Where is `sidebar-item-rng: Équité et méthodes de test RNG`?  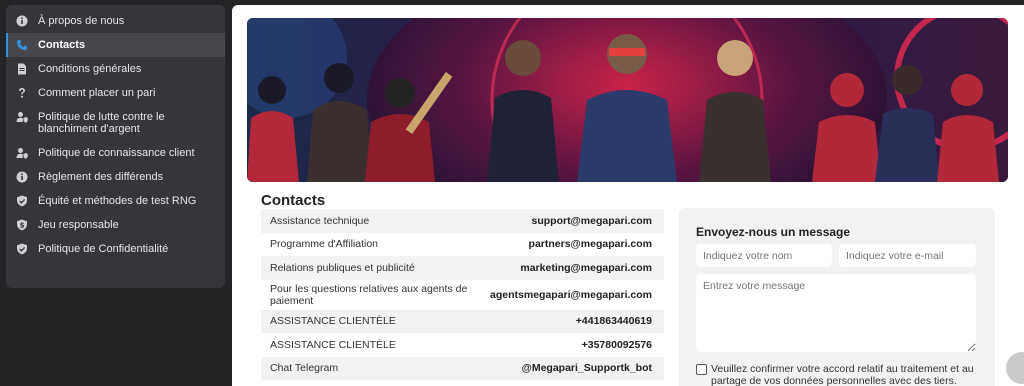 sidebar-item-rng: Équité et méthodes de test RNG is located at coordinates (115, 201).